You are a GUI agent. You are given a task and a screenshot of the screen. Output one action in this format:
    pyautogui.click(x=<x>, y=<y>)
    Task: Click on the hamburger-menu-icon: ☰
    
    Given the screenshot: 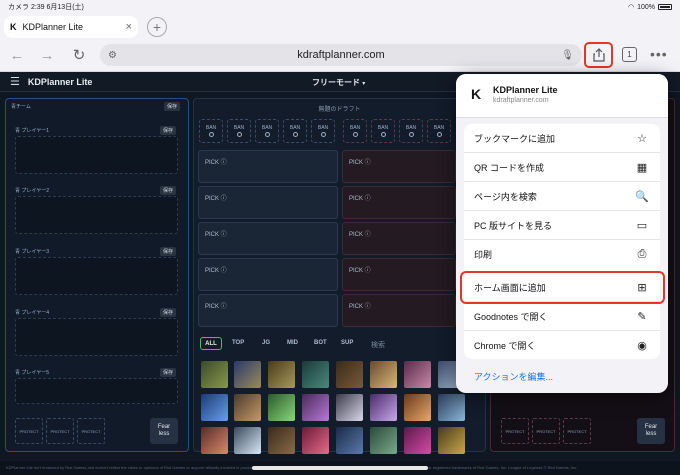 What is the action you would take?
    pyautogui.click(x=15, y=81)
    